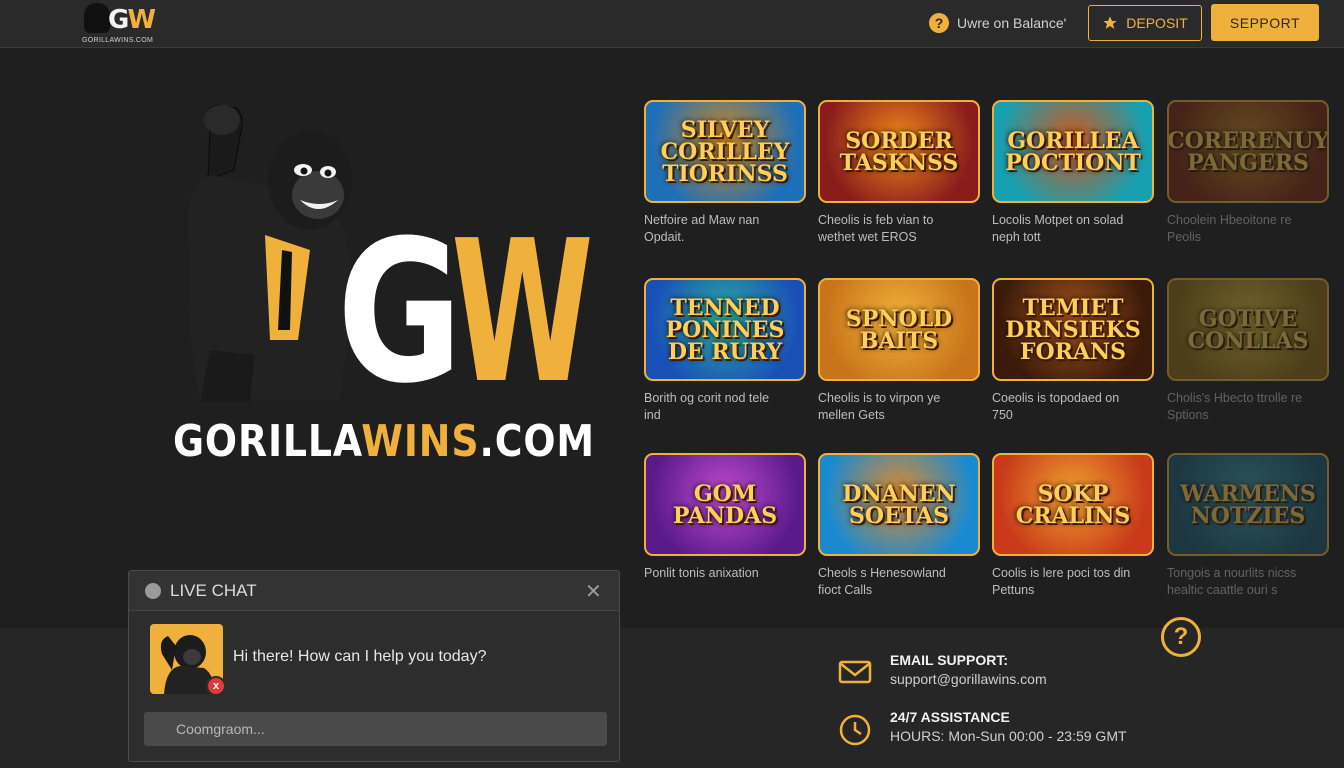  What do you see at coordinates (1012, 23) in the screenshot?
I see `balance-text: Uwre on Balance'` at bounding box center [1012, 23].